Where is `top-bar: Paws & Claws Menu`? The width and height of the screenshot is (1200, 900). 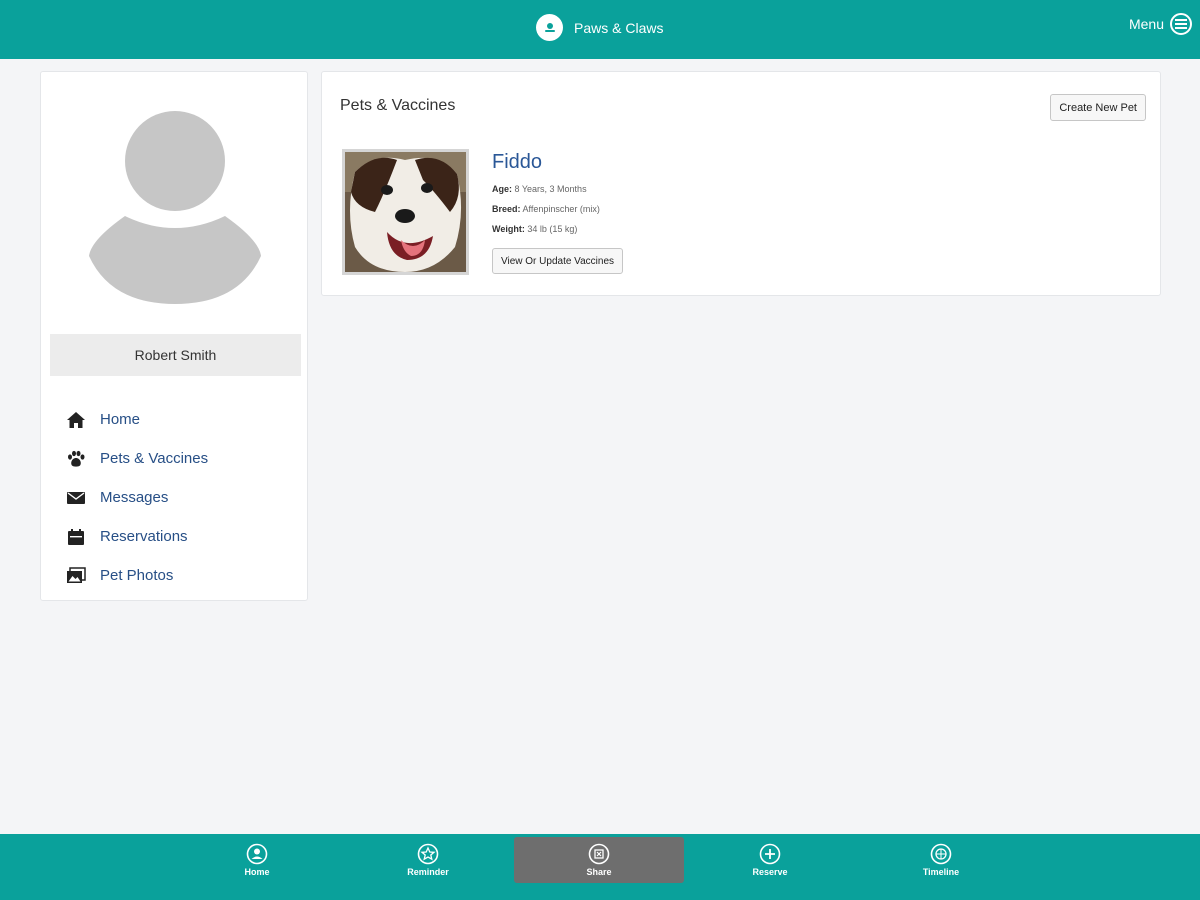
top-bar: Paws & Claws Menu is located at coordinates (600, 29).